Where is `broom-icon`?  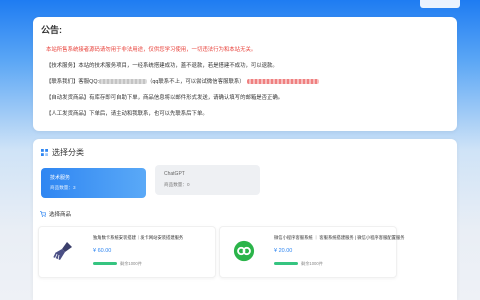
broom-icon is located at coordinates (63, 251).